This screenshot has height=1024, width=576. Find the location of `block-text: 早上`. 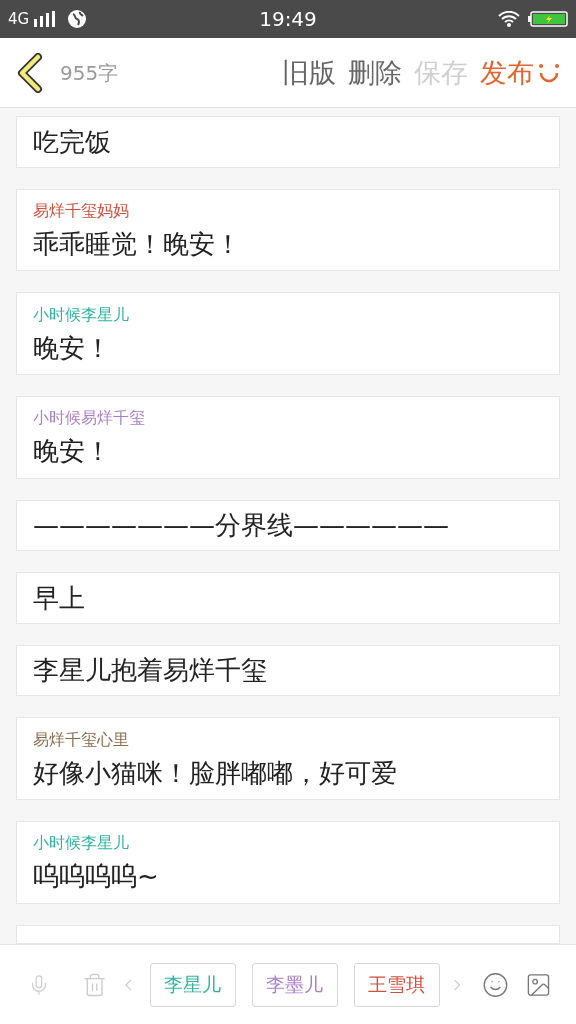

block-text: 早上 is located at coordinates (59, 597).